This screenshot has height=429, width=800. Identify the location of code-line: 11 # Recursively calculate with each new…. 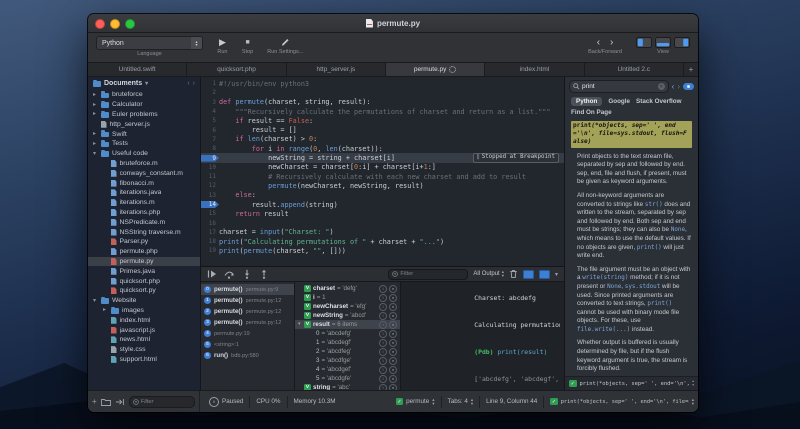
(382, 176).